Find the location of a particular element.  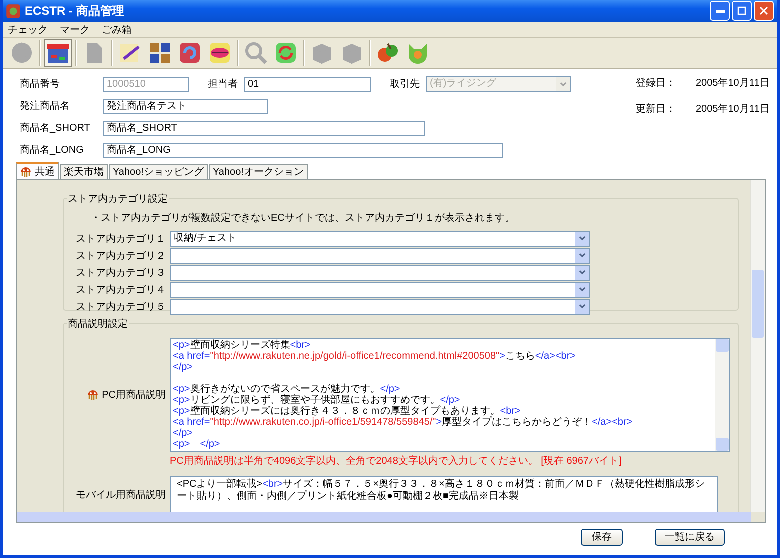

vertical-scrollbar is located at coordinates (757, 346).